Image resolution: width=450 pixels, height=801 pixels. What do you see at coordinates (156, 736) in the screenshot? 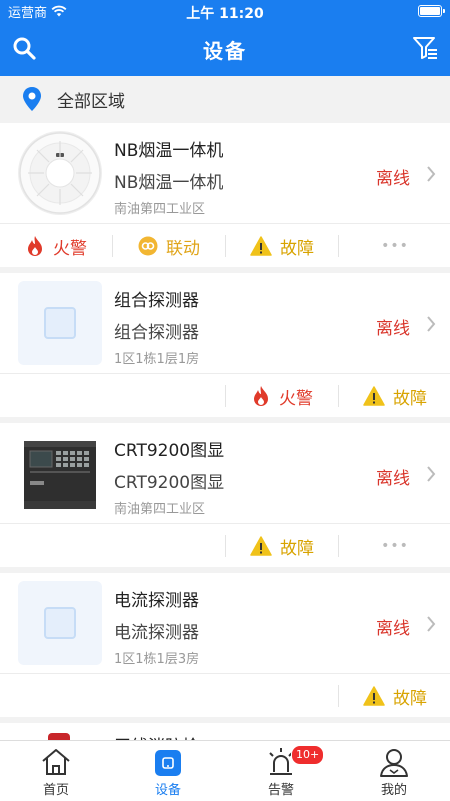
I see `device-name: 无线消防栓` at bounding box center [156, 736].